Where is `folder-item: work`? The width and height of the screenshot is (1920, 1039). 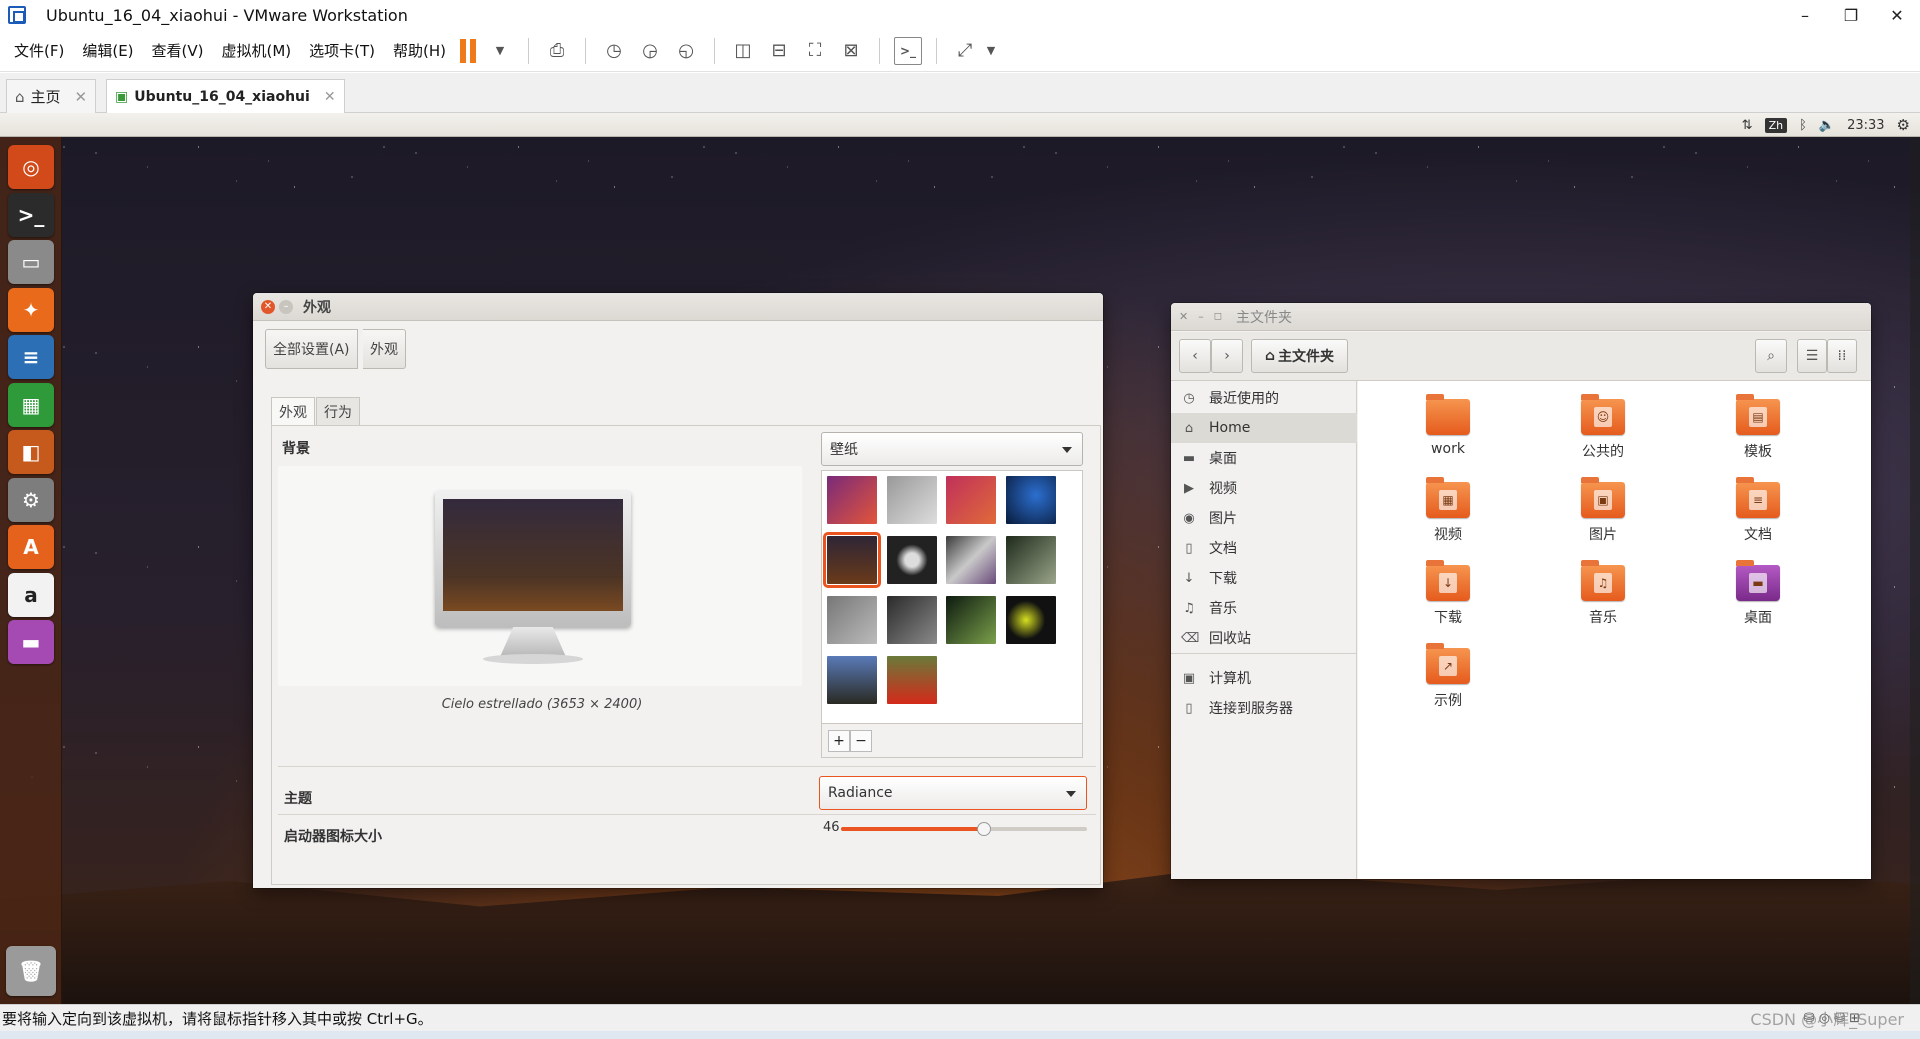 folder-item: work is located at coordinates (1448, 436).